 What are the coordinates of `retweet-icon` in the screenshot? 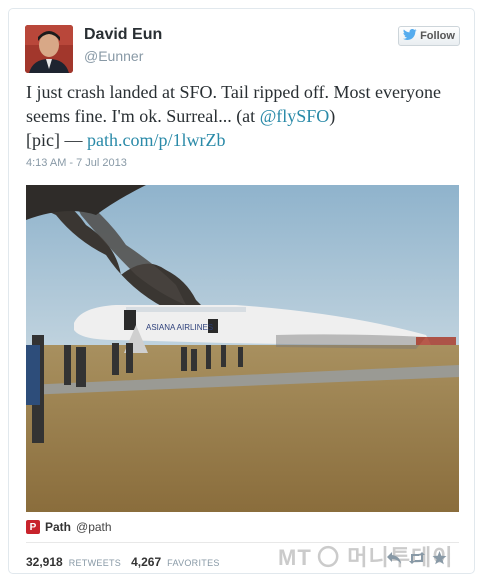 It's located at (417, 560).